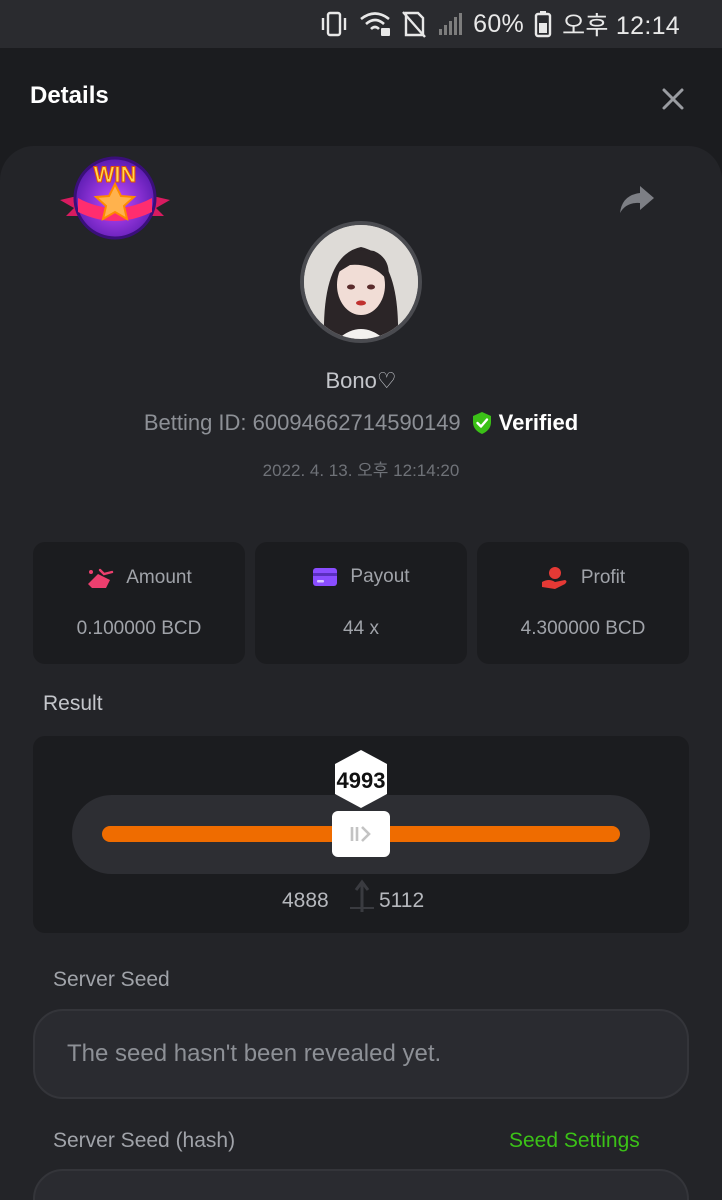 The height and width of the screenshot is (1200, 722). I want to click on stat-profit: Profit 4.300000 BCD, so click(583, 603).